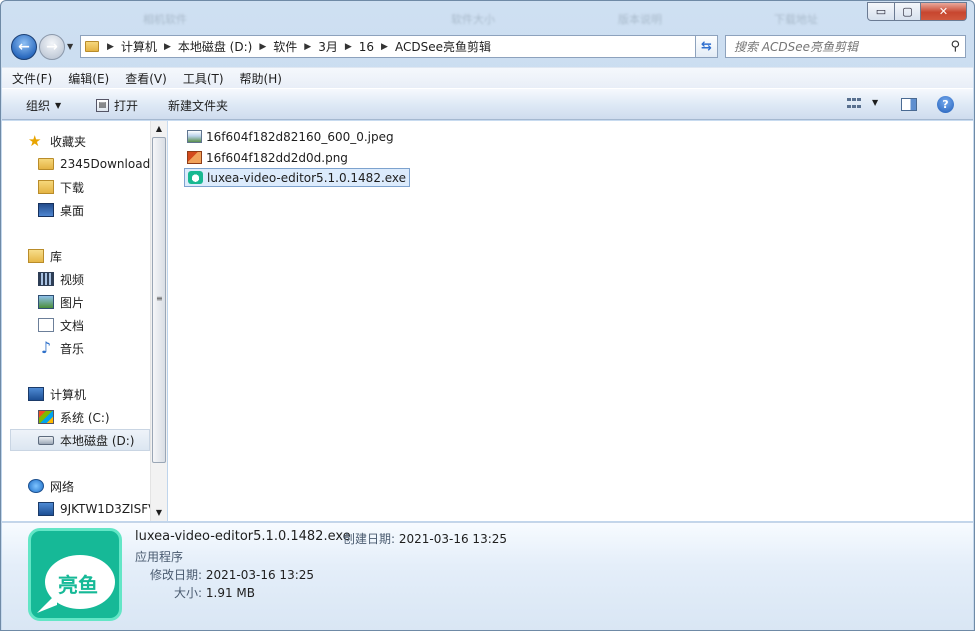  I want to click on star-icon: ★, so click(35, 141).